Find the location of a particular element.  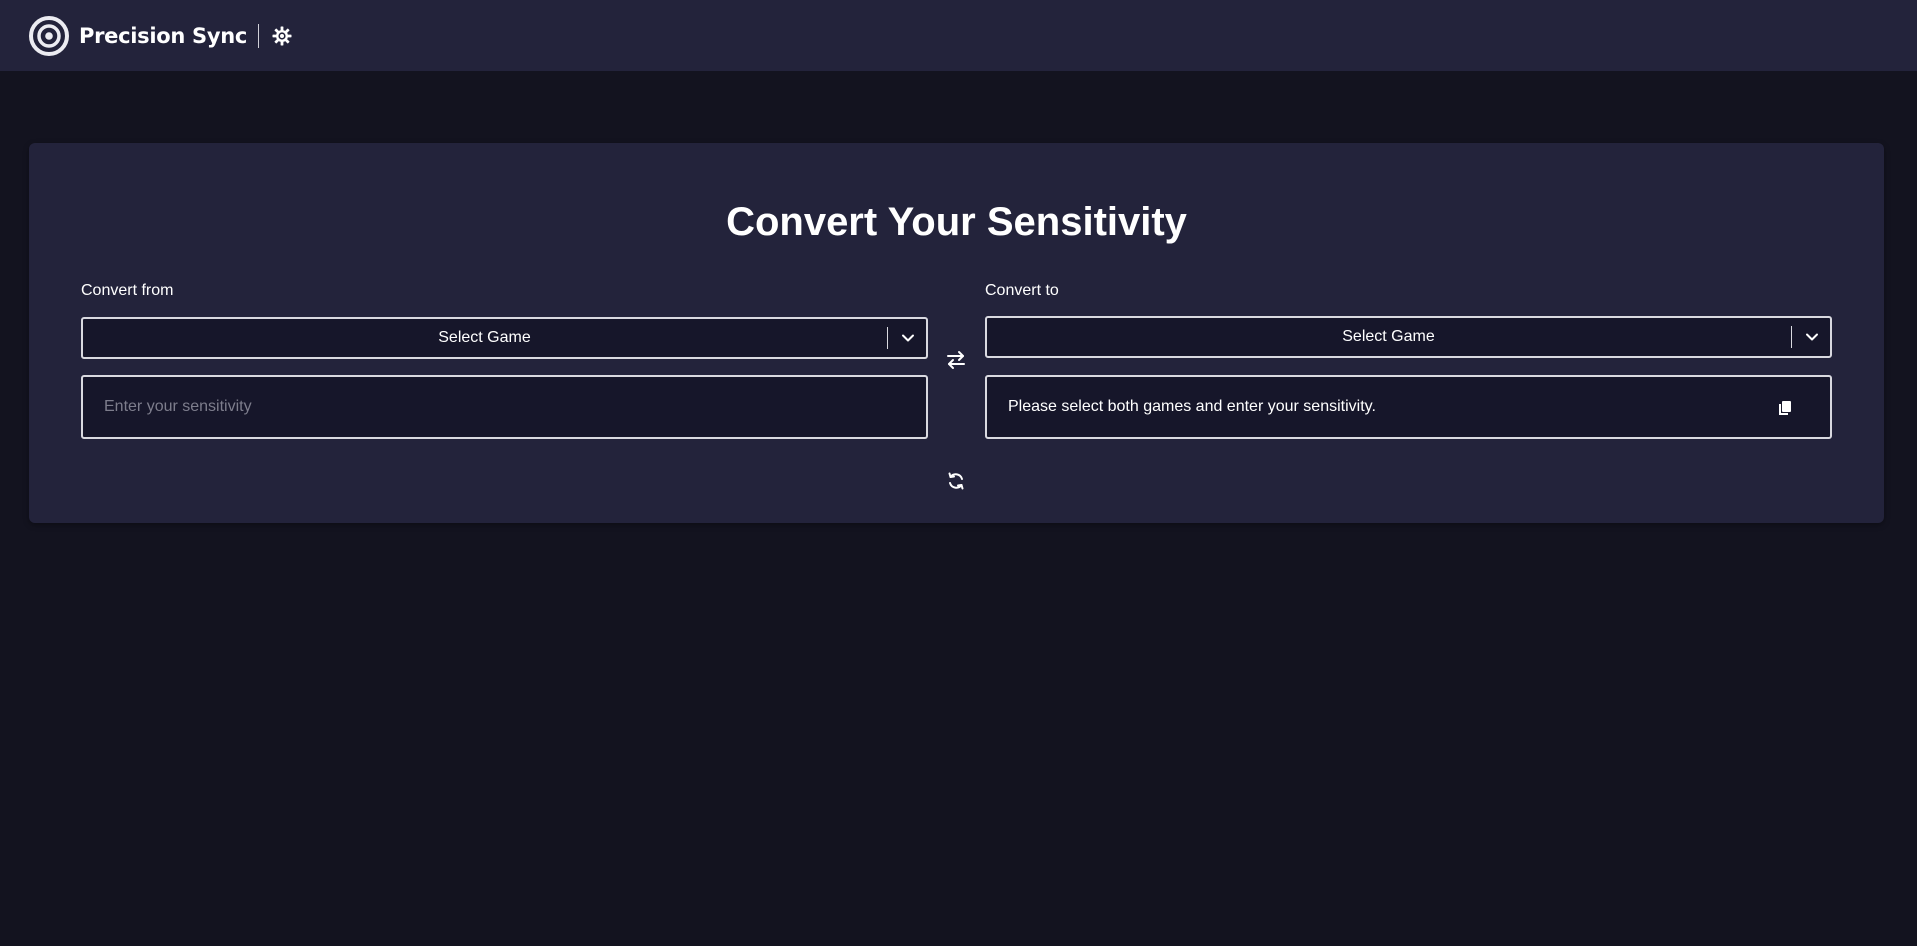

refresh-icon is located at coordinates (956, 481).